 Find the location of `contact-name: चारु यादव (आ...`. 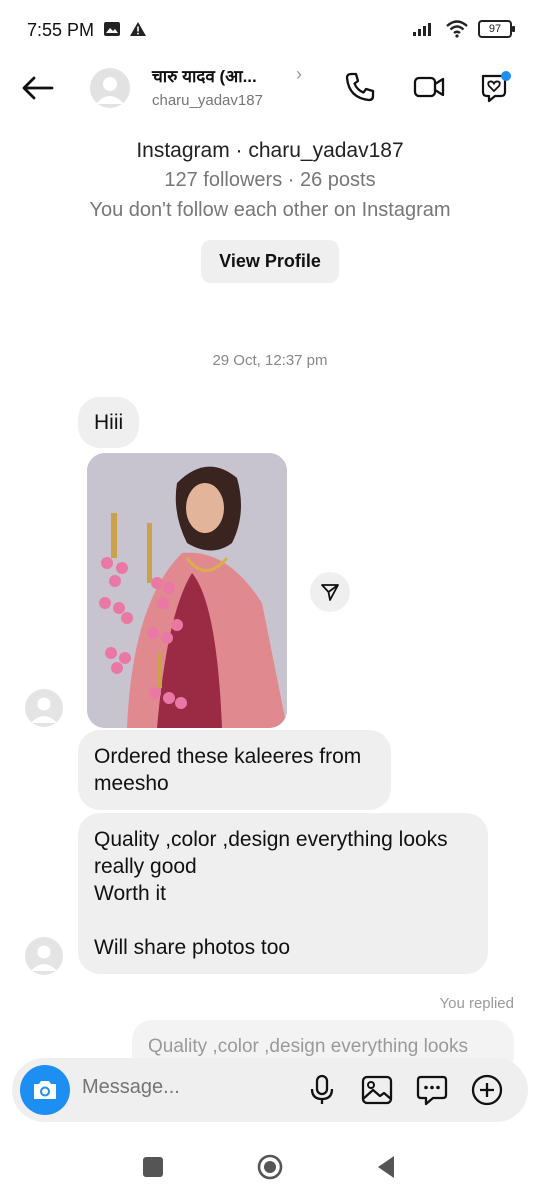

contact-name: चारु यादव (आ... is located at coordinates (204, 75).